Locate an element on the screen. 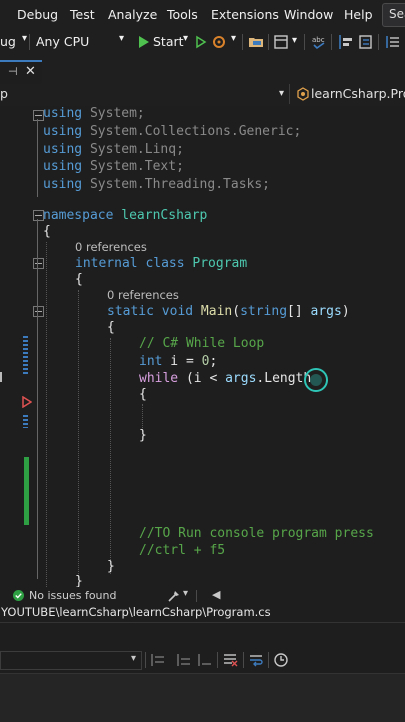 This screenshot has height=722, width=405. check-circle-icon is located at coordinates (18, 595).